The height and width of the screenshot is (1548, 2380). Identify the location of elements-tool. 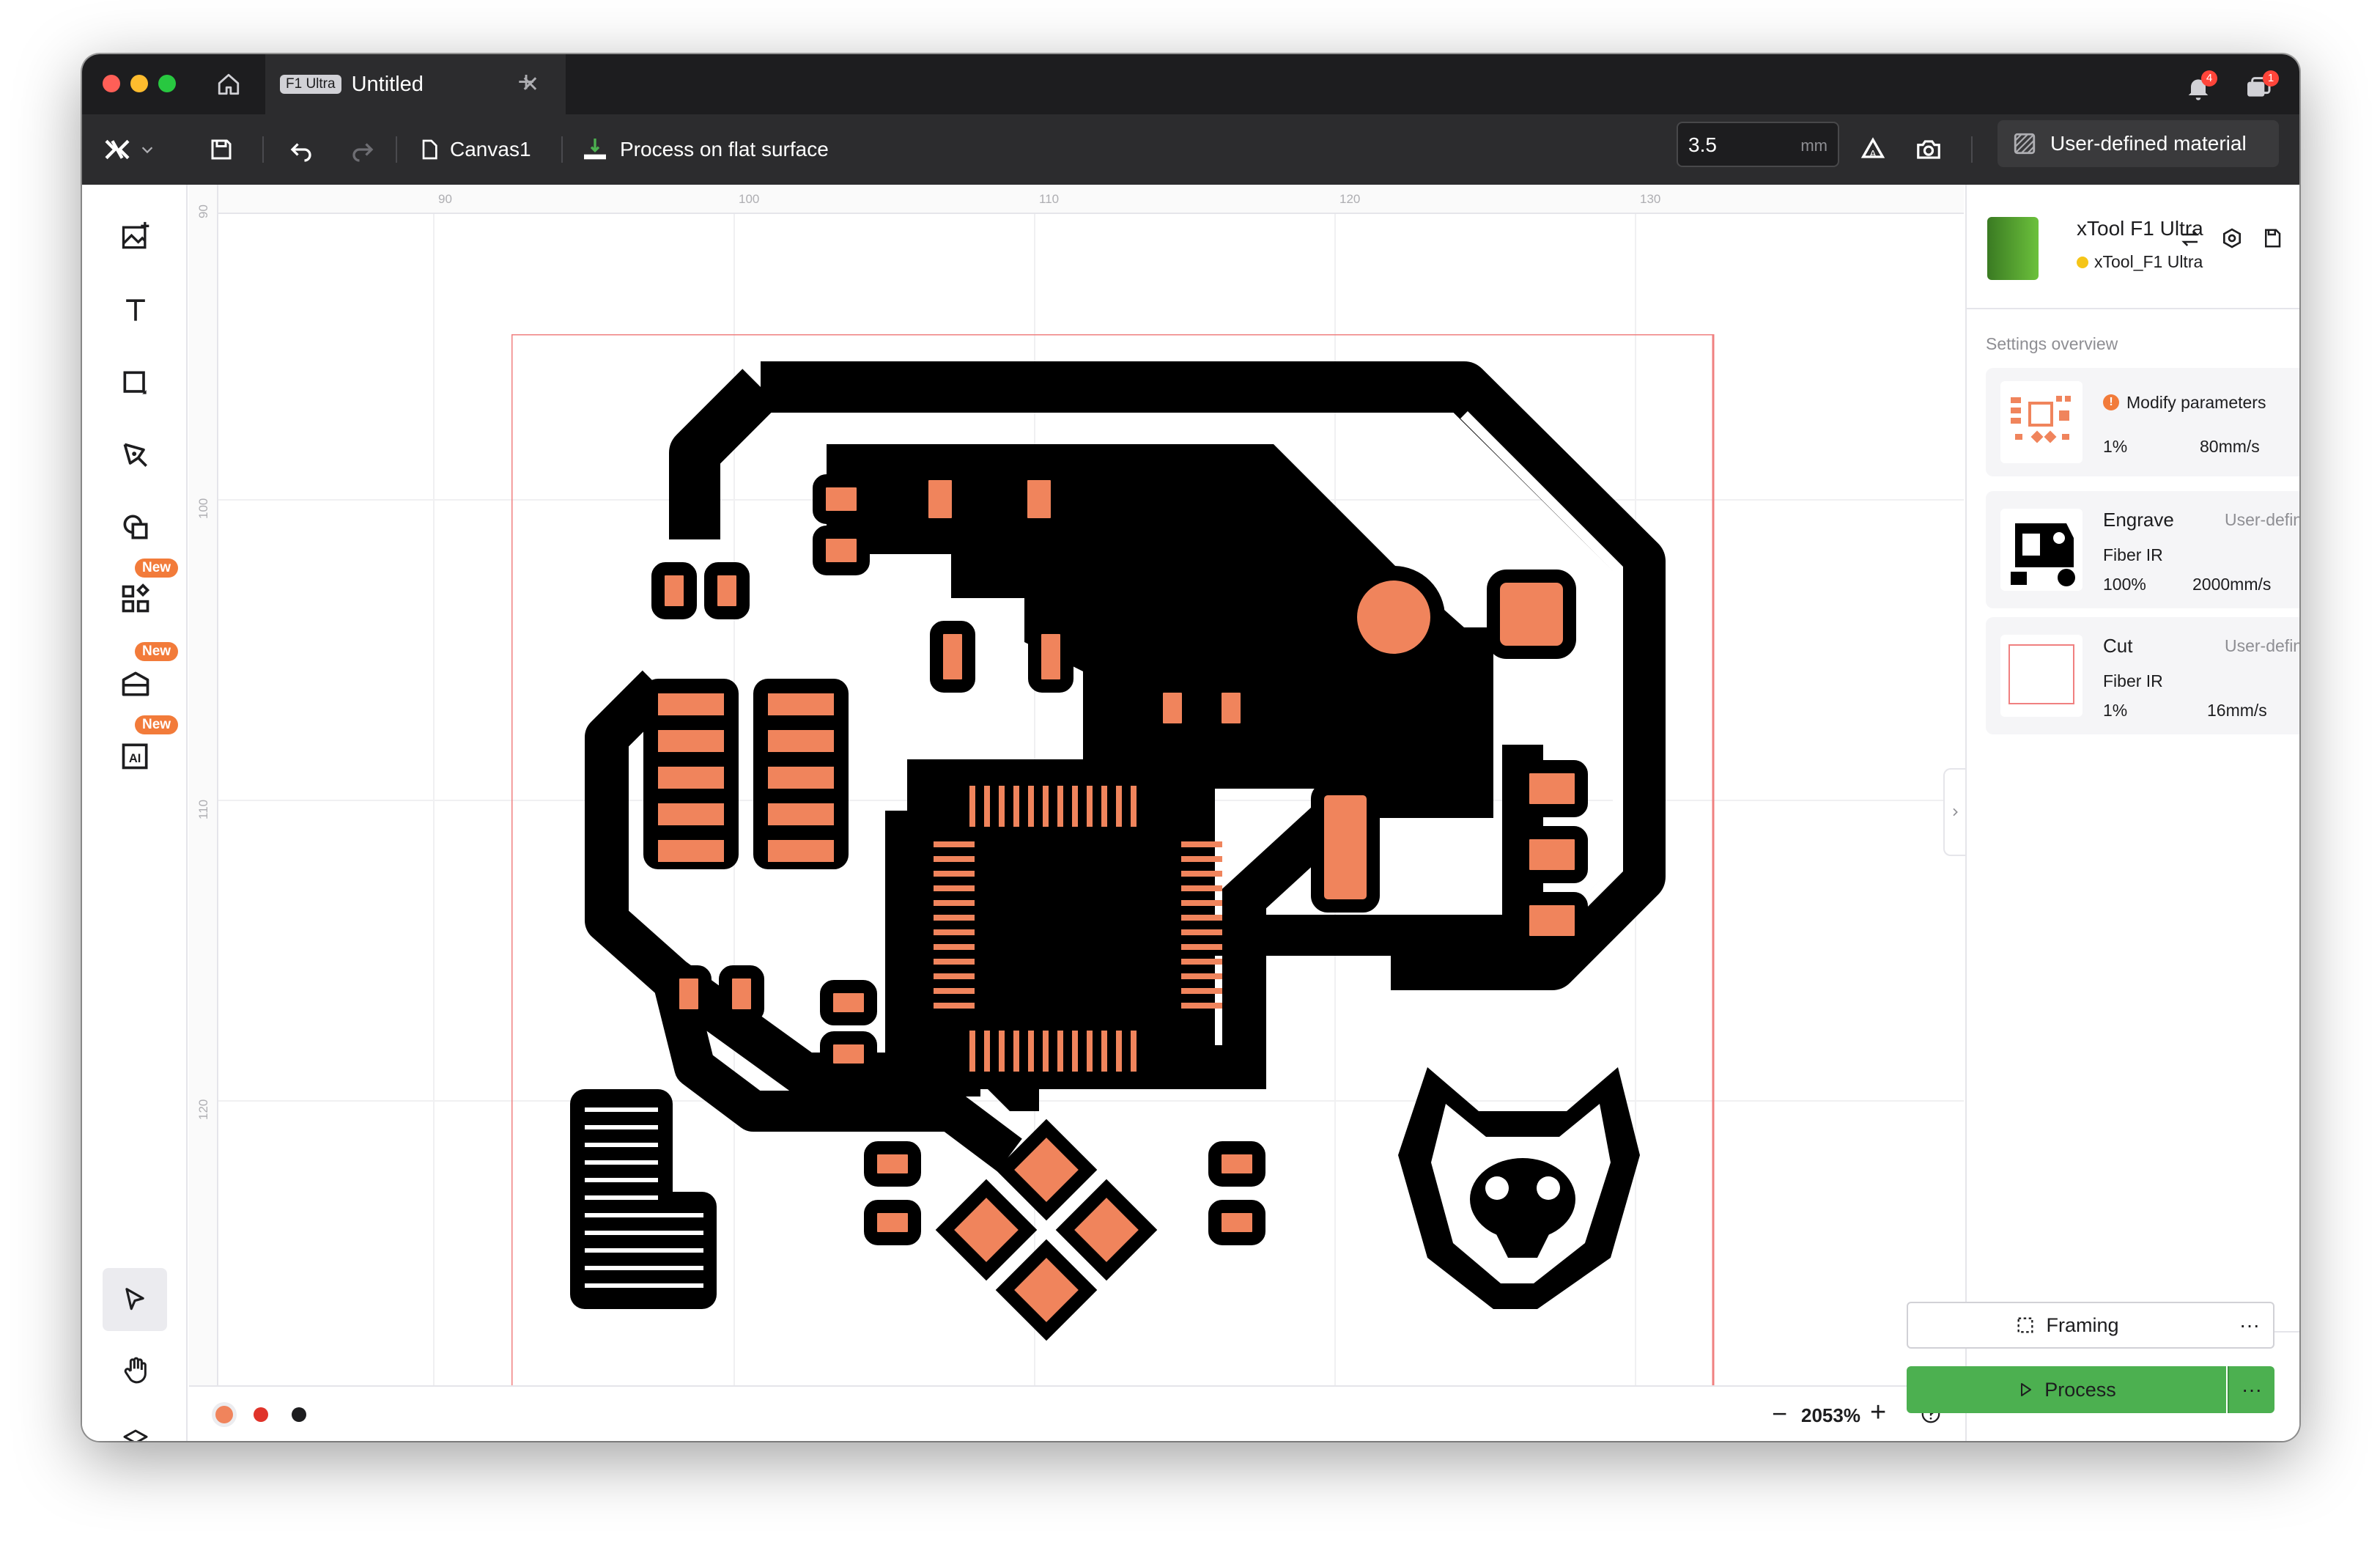
(135, 527).